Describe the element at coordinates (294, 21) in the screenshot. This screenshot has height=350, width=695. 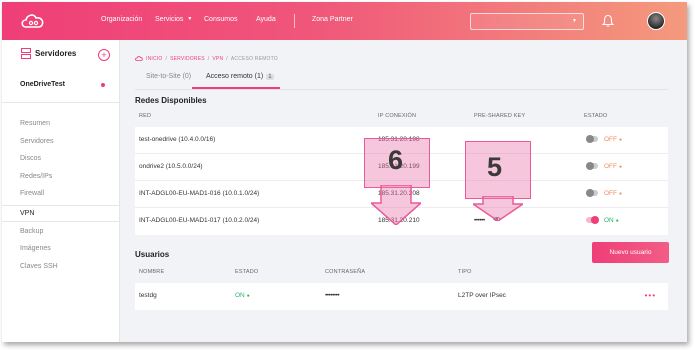
I see `nav-divider` at that location.